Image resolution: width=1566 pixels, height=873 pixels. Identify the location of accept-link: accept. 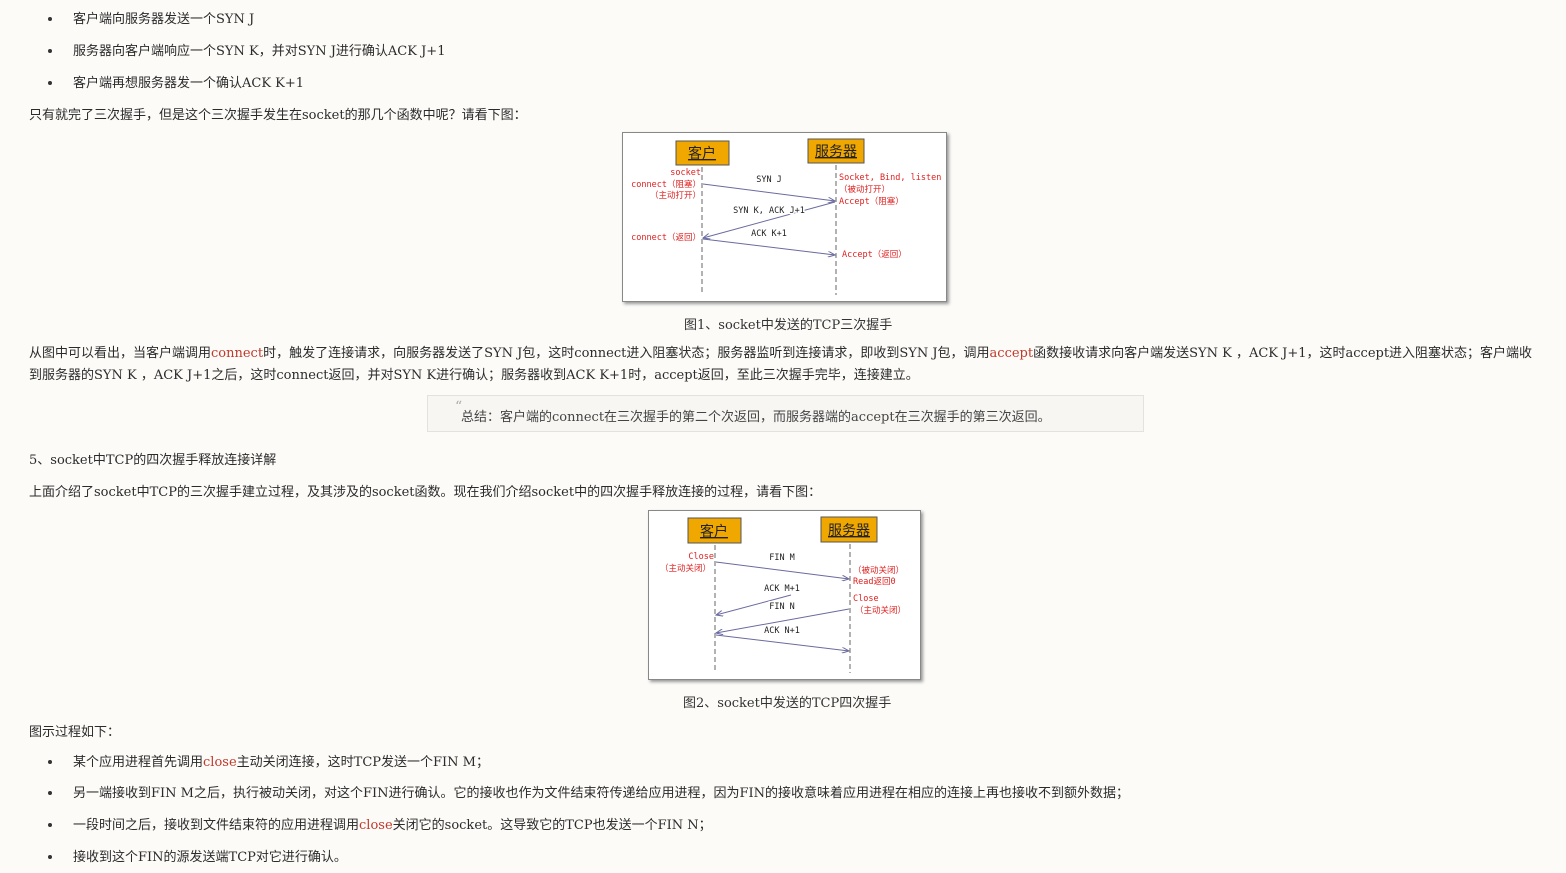
(1012, 353).